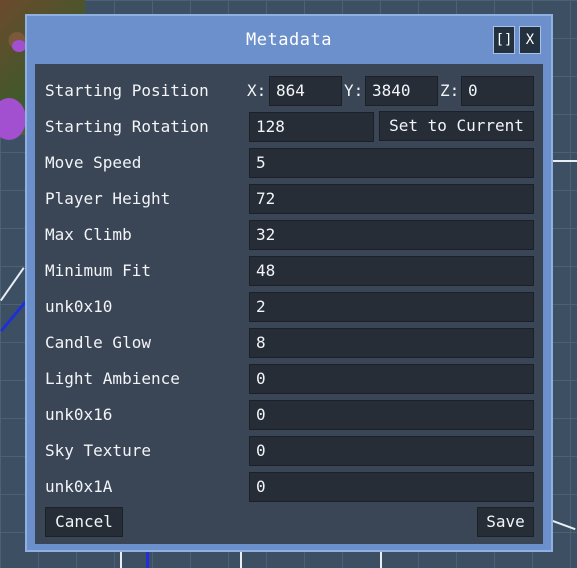  I want to click on max-climb-label: Max Climb, so click(88, 234).